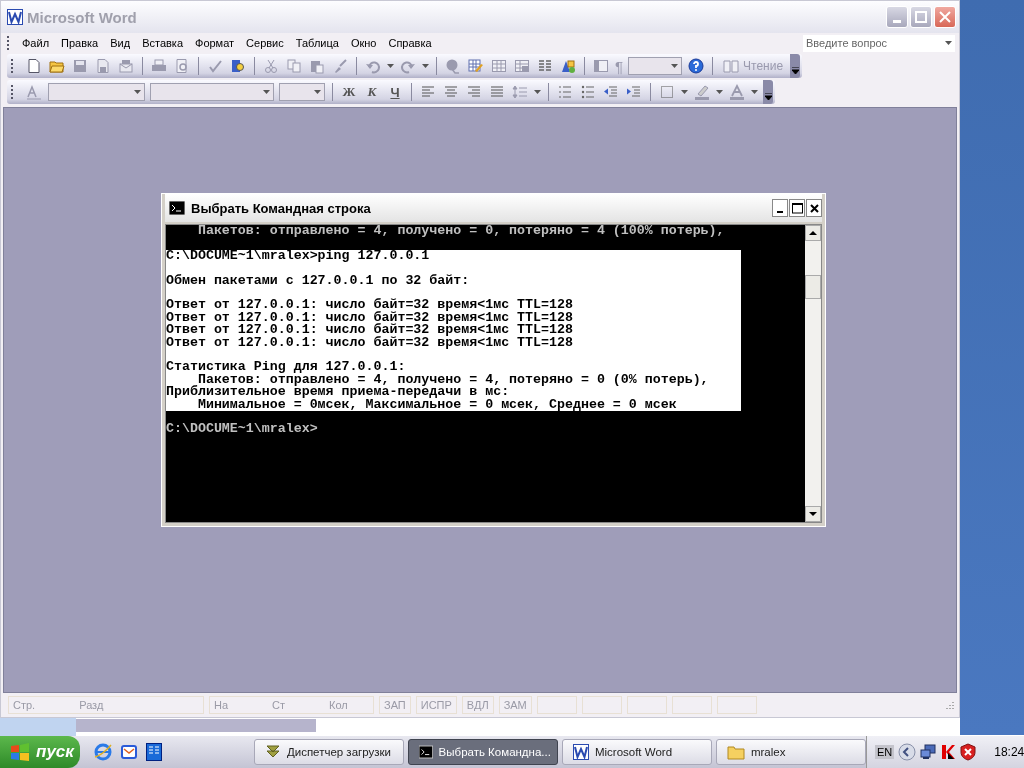 The image size is (1024, 768). I want to click on email-icon, so click(126, 66).